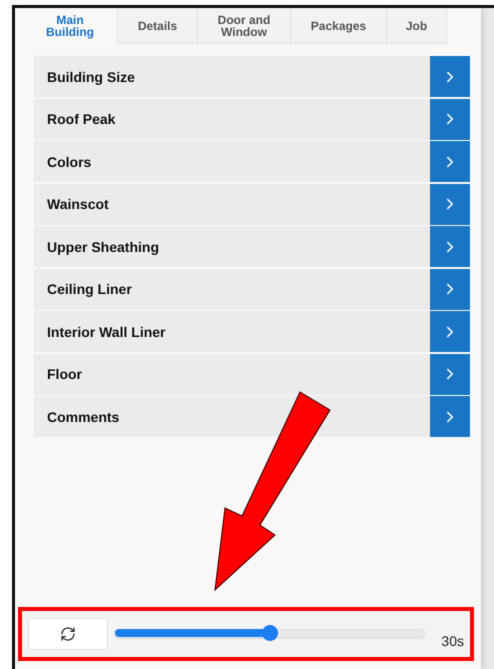  I want to click on tab: Main Building, so click(70, 26).